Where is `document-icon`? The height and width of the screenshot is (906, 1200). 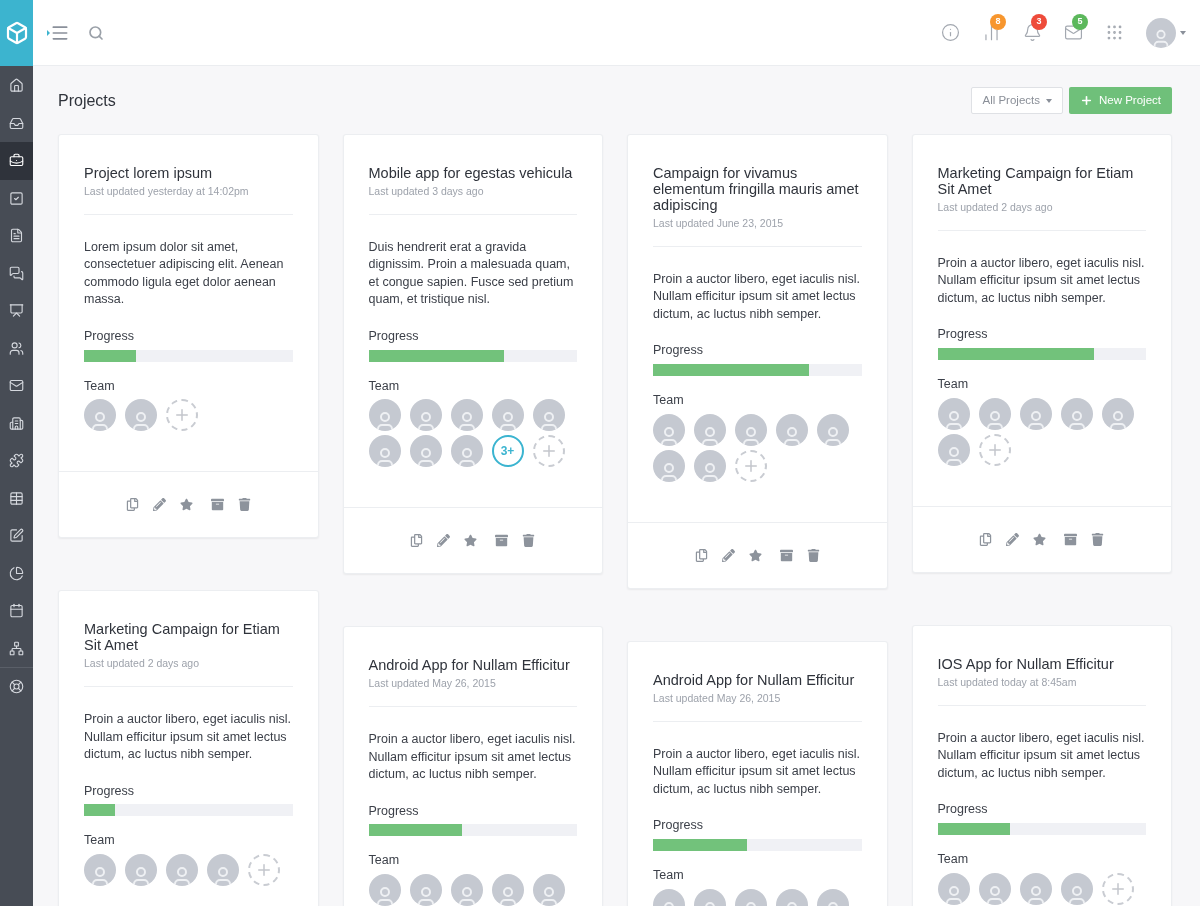 document-icon is located at coordinates (16, 236).